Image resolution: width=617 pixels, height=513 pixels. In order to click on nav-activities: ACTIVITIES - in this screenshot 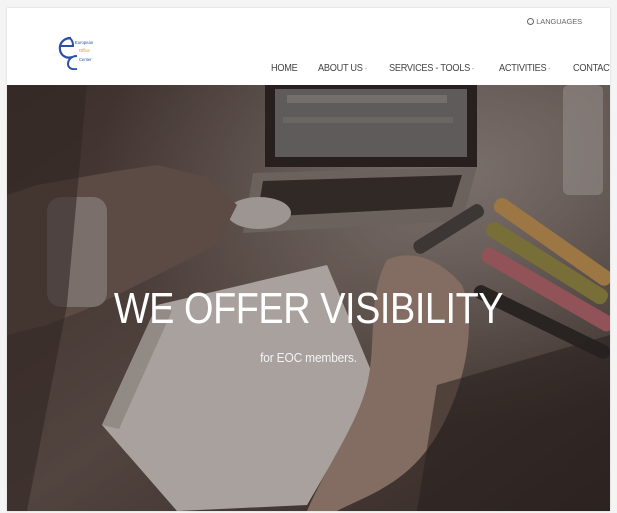, I will do `click(525, 68)`.